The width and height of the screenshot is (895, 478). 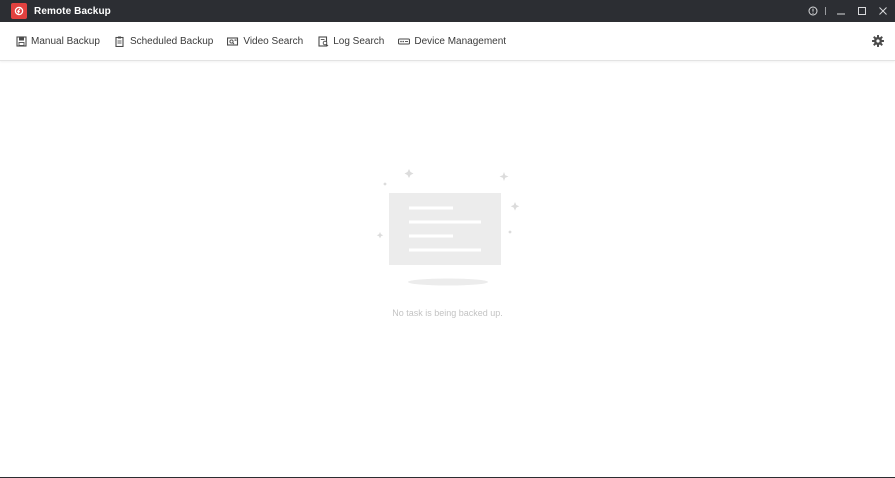 I want to click on minimize-icon, so click(x=841, y=11).